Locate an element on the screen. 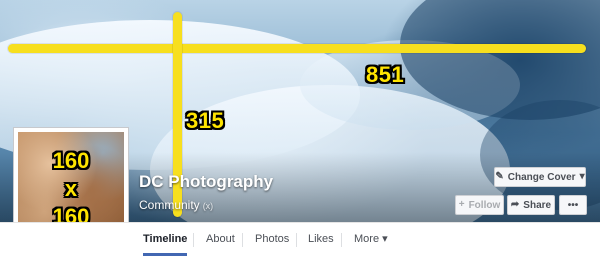 Image resolution: width=600 pixels, height=256 pixels. chevron-down-icon: ▾ is located at coordinates (582, 176).